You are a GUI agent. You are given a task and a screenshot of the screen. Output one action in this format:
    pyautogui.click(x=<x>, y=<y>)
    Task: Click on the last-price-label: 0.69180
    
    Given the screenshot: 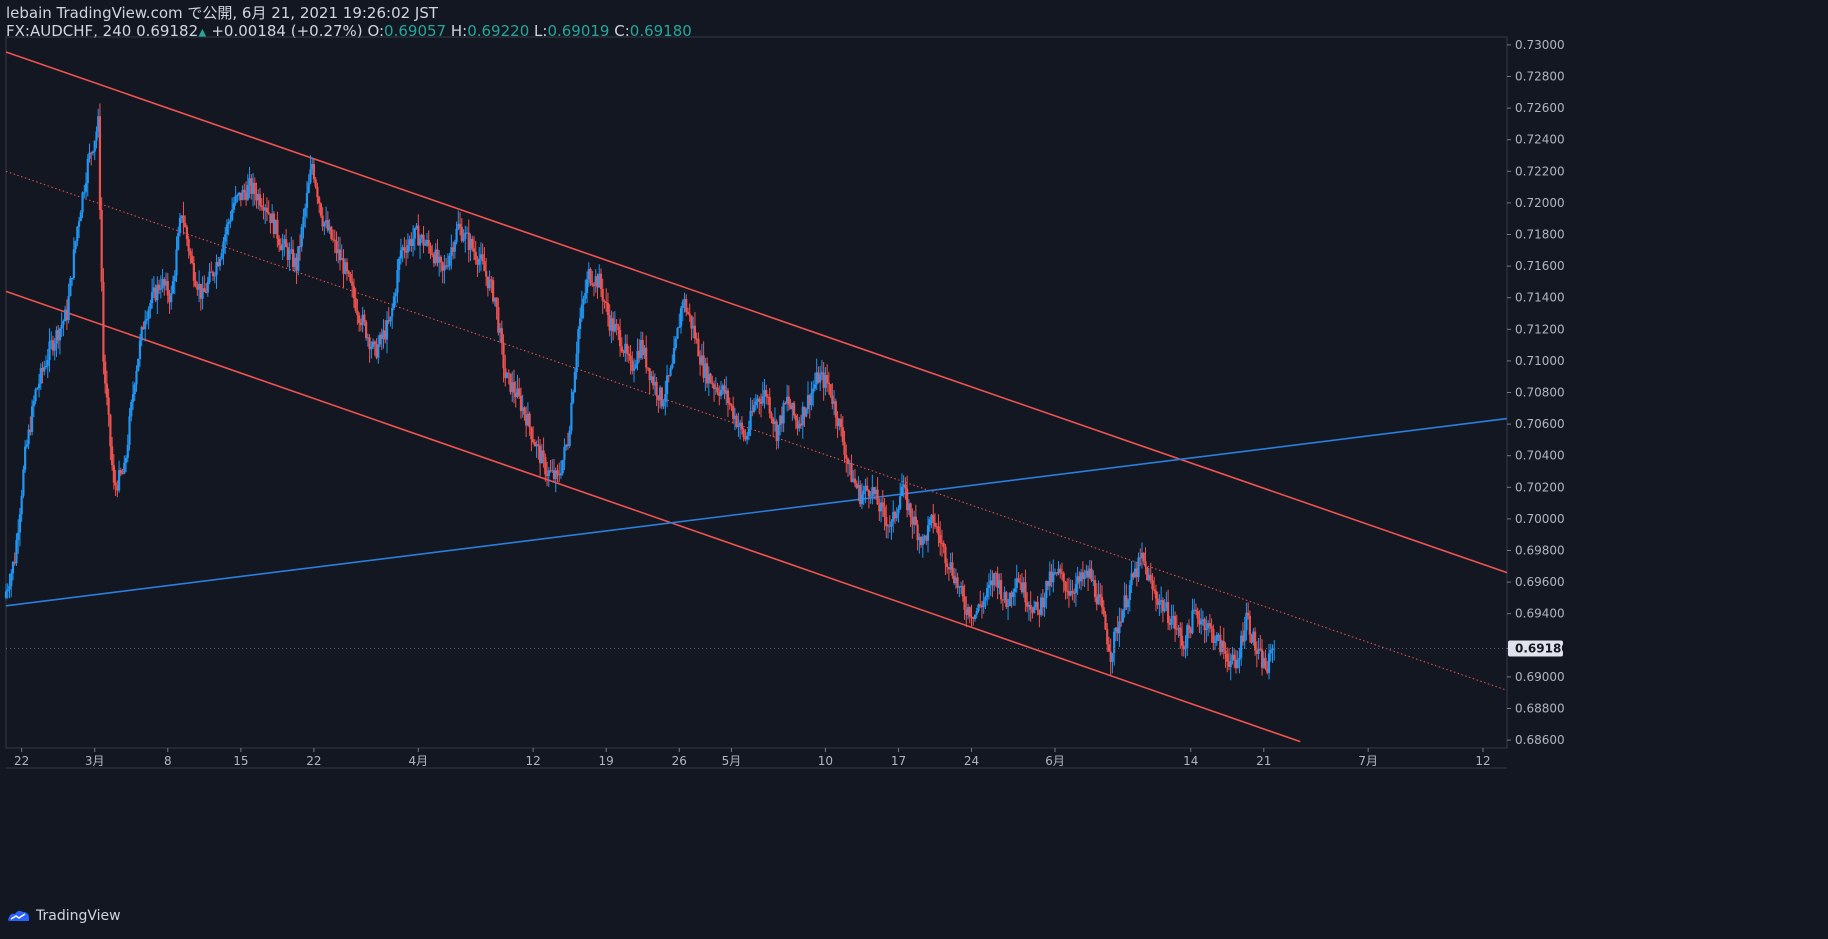 What is the action you would take?
    pyautogui.click(x=1542, y=648)
    